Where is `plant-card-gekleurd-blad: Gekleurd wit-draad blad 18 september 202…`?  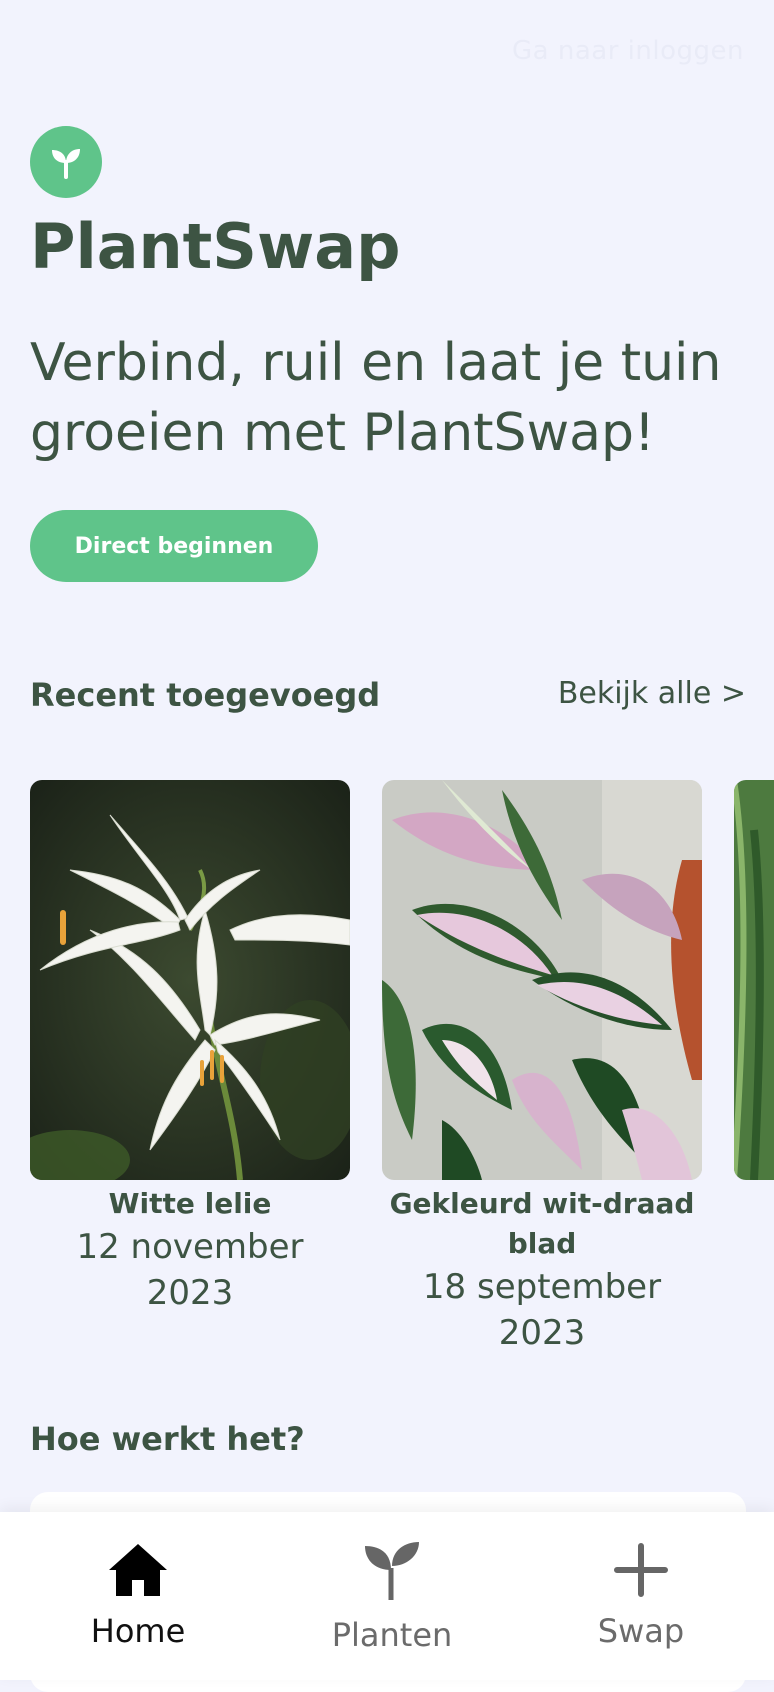 plant-card-gekleurd-blad: Gekleurd wit-draad blad 18 september 202… is located at coordinates (542, 1068).